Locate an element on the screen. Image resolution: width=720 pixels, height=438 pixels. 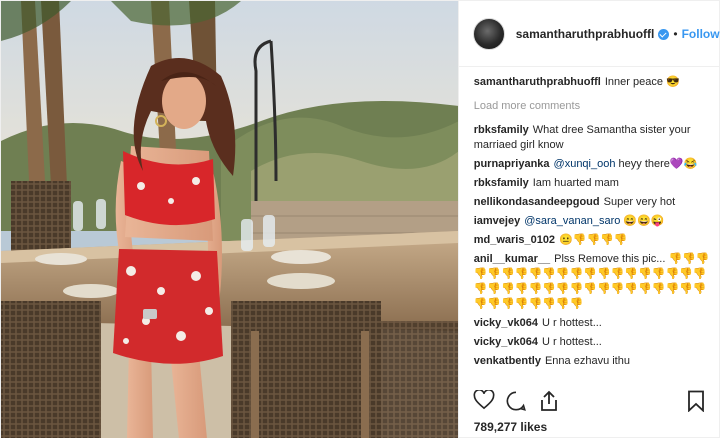
comment-username: md_waris_0102 is located at coordinates (514, 240).